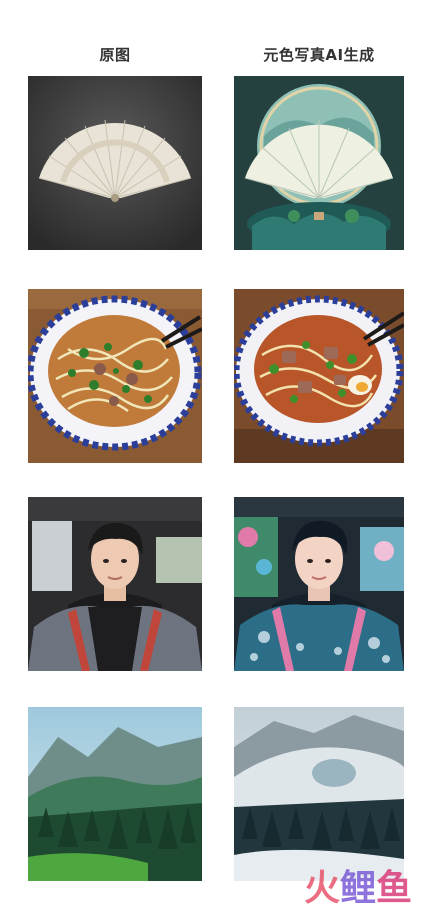 The height and width of the screenshot is (915, 434). I want to click on image-landscape-generated, so click(319, 794).